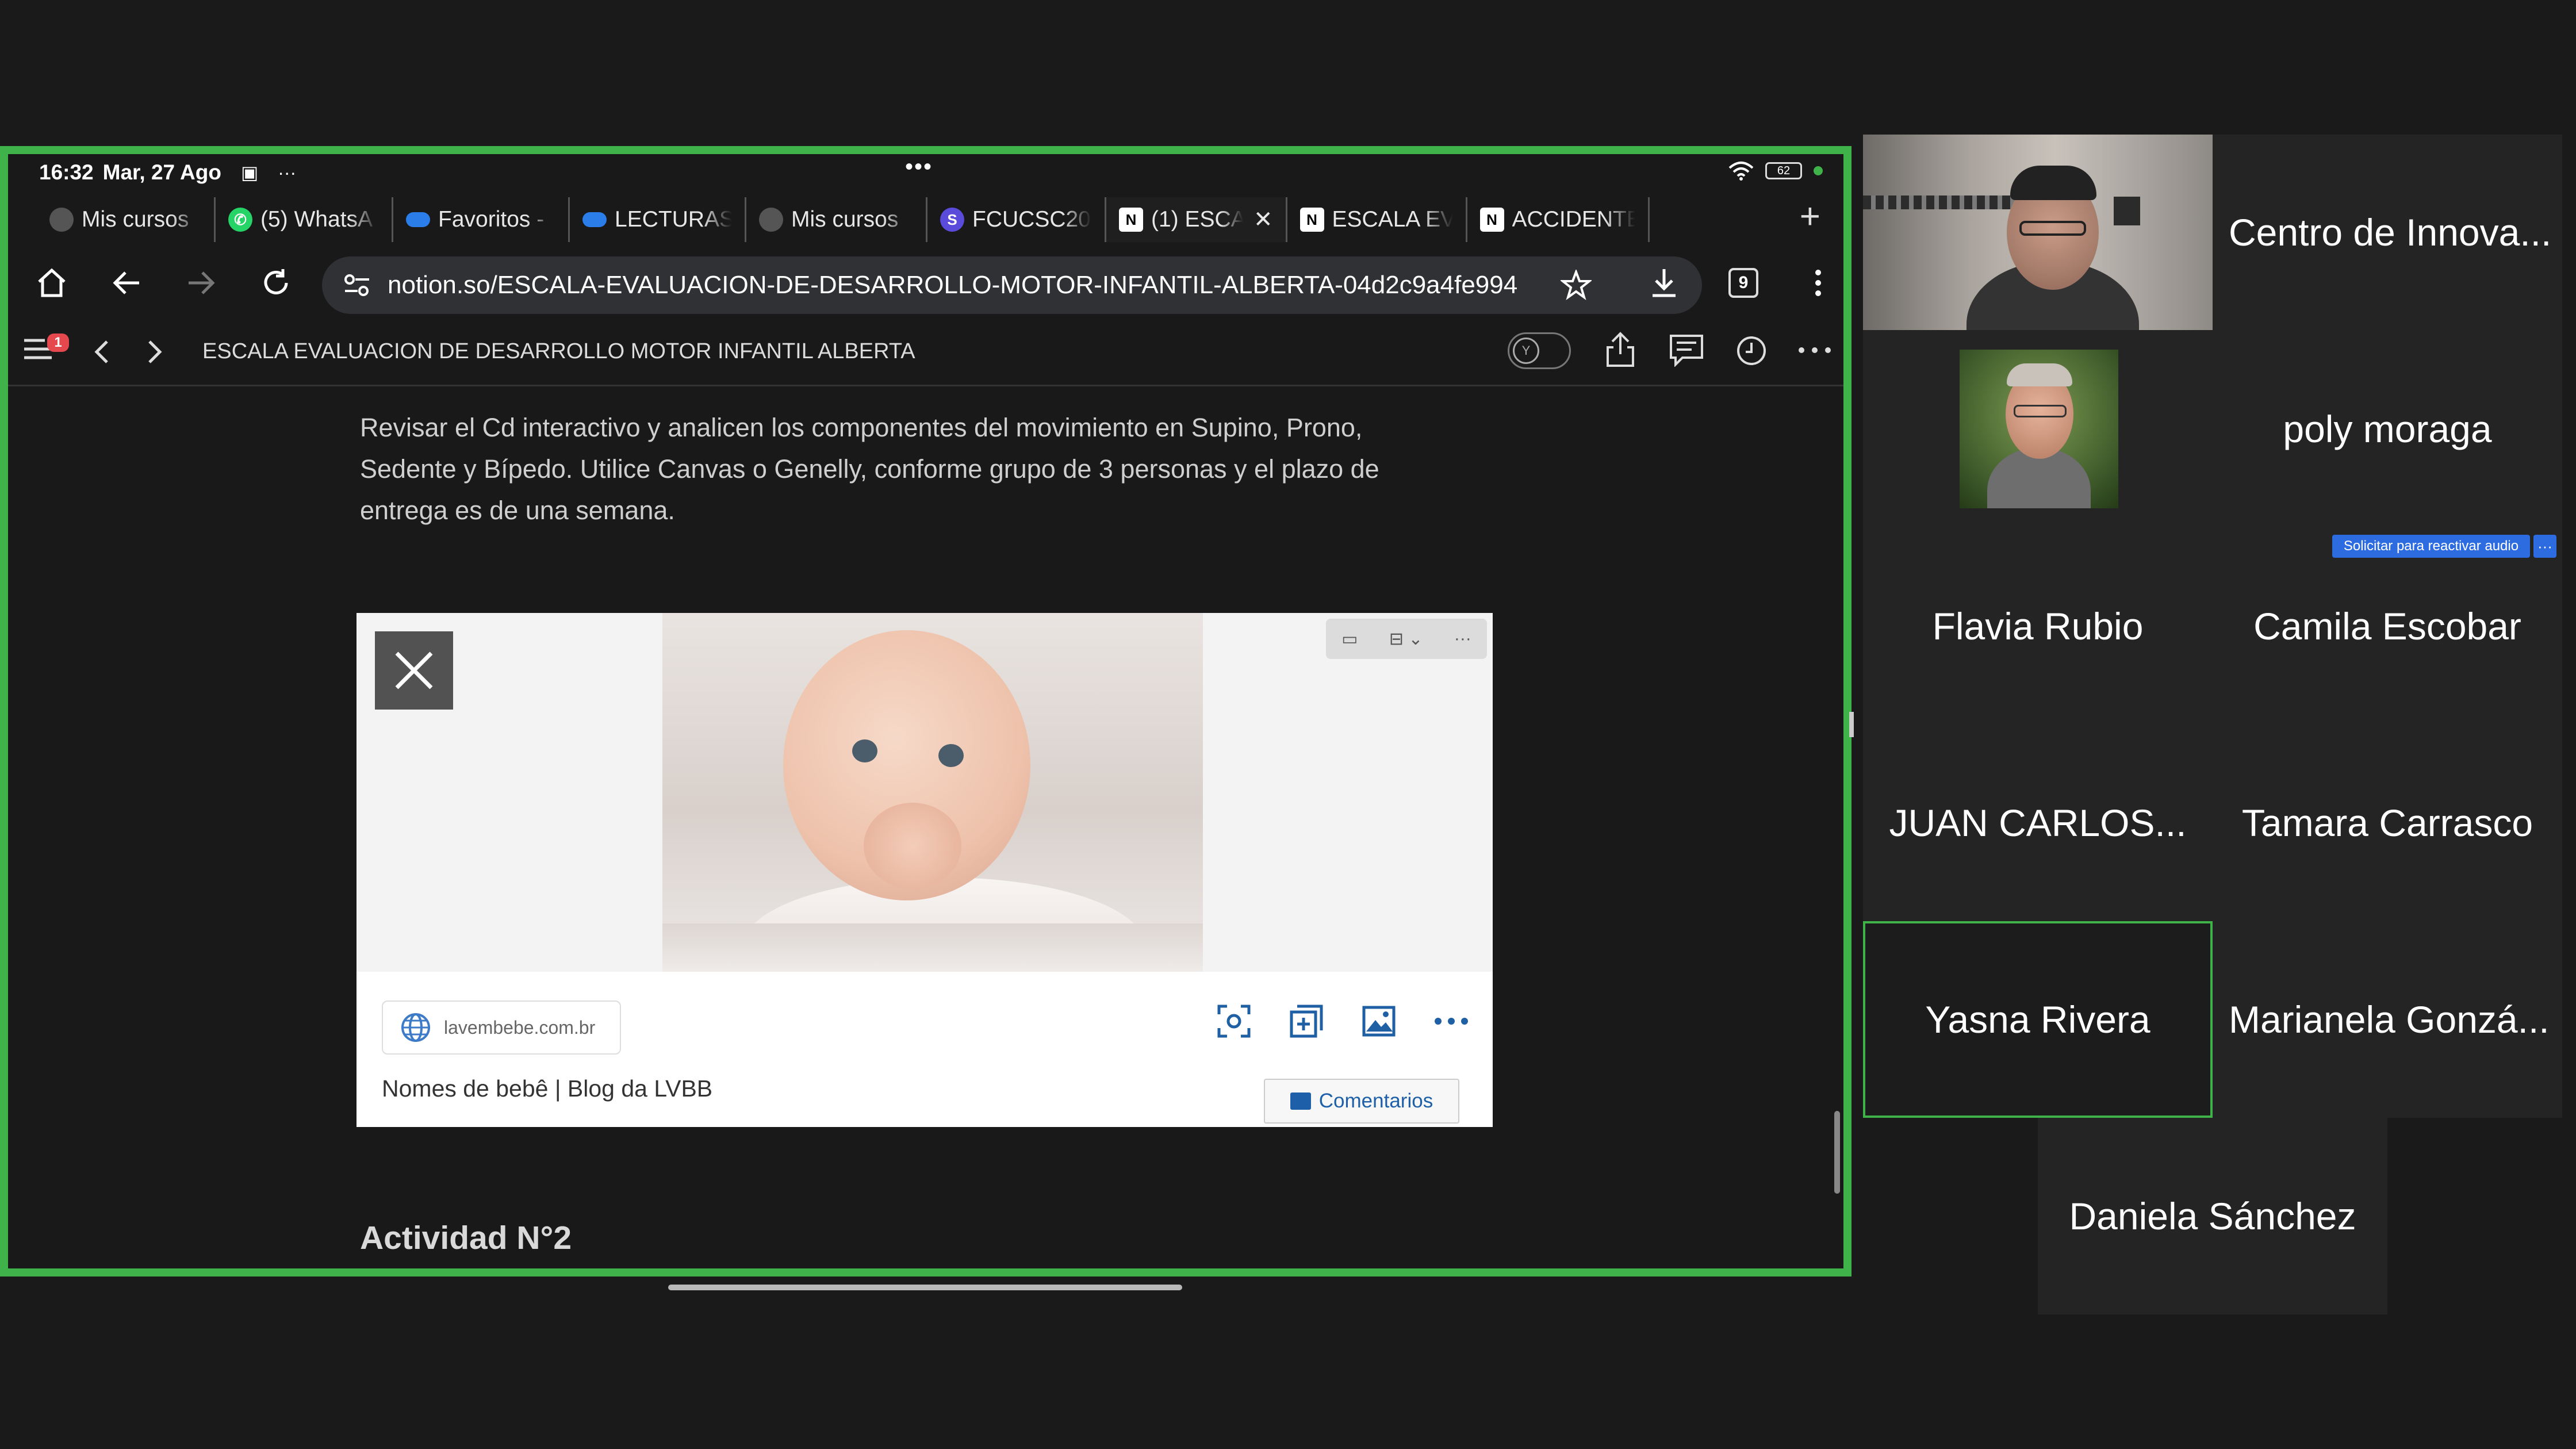  What do you see at coordinates (1539, 350) in the screenshot?
I see `collaborator-toggle: Y` at bounding box center [1539, 350].